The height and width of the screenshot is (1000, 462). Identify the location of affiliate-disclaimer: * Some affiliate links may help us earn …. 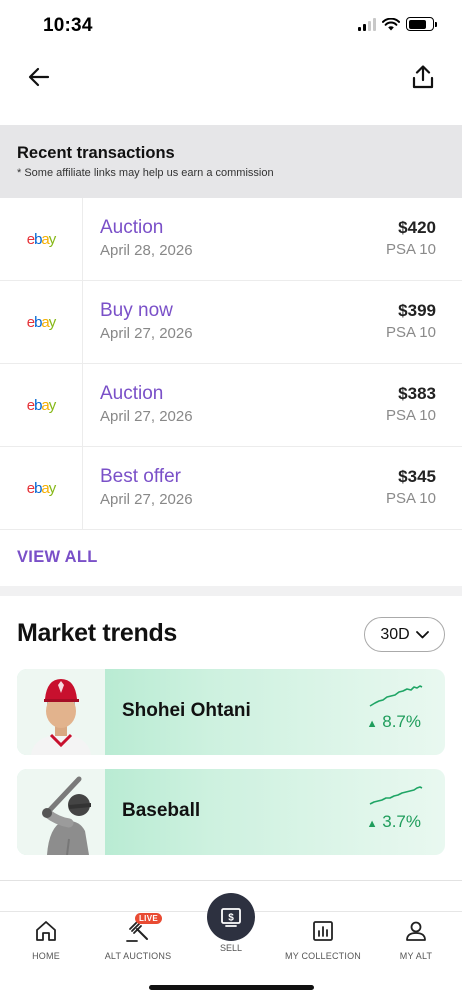
(145, 173).